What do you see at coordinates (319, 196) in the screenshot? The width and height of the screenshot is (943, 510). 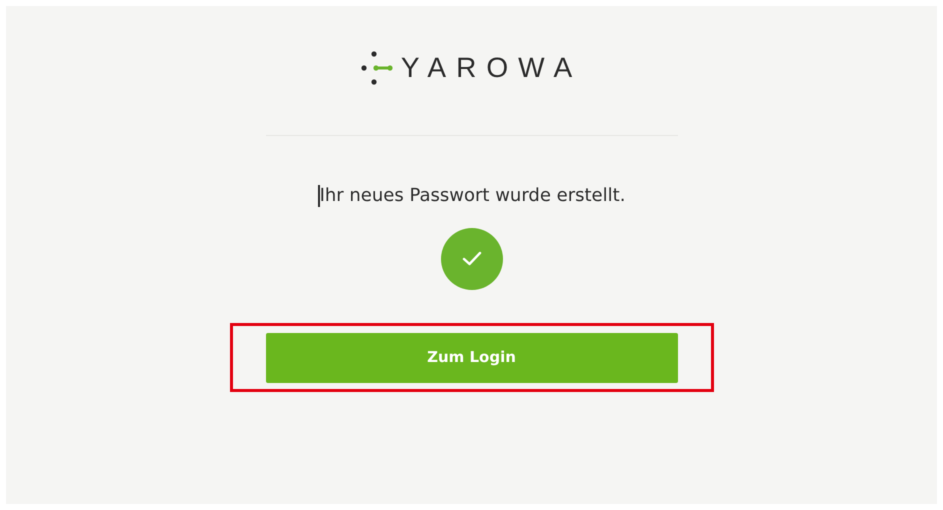 I see `text-cursor-icon` at bounding box center [319, 196].